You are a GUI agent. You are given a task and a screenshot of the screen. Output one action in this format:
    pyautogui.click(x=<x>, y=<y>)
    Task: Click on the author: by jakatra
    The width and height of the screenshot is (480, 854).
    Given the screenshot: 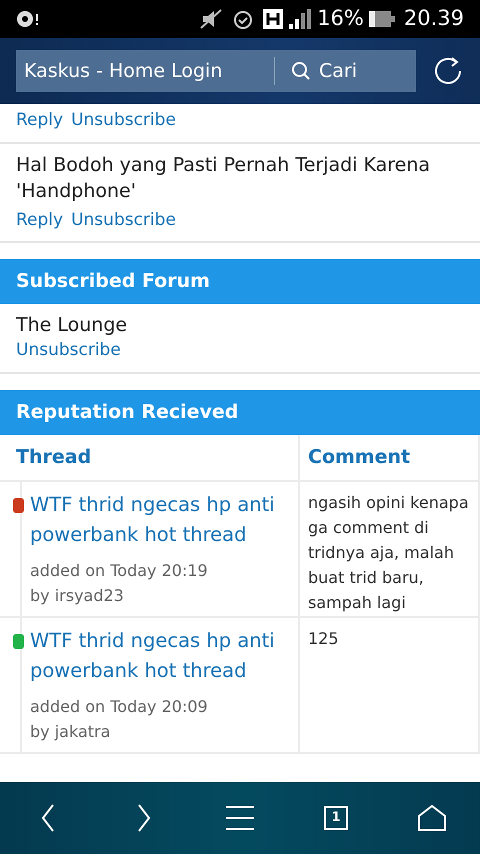 What is the action you would take?
    pyautogui.click(x=71, y=731)
    